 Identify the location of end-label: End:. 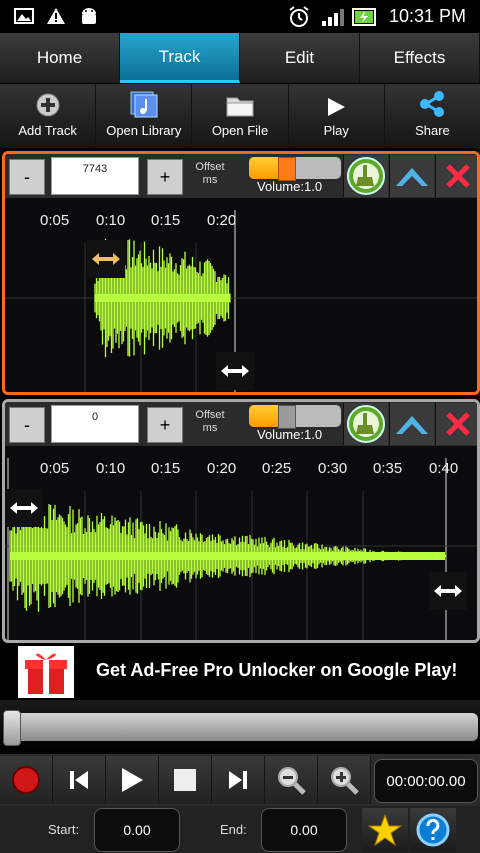
(233, 829).